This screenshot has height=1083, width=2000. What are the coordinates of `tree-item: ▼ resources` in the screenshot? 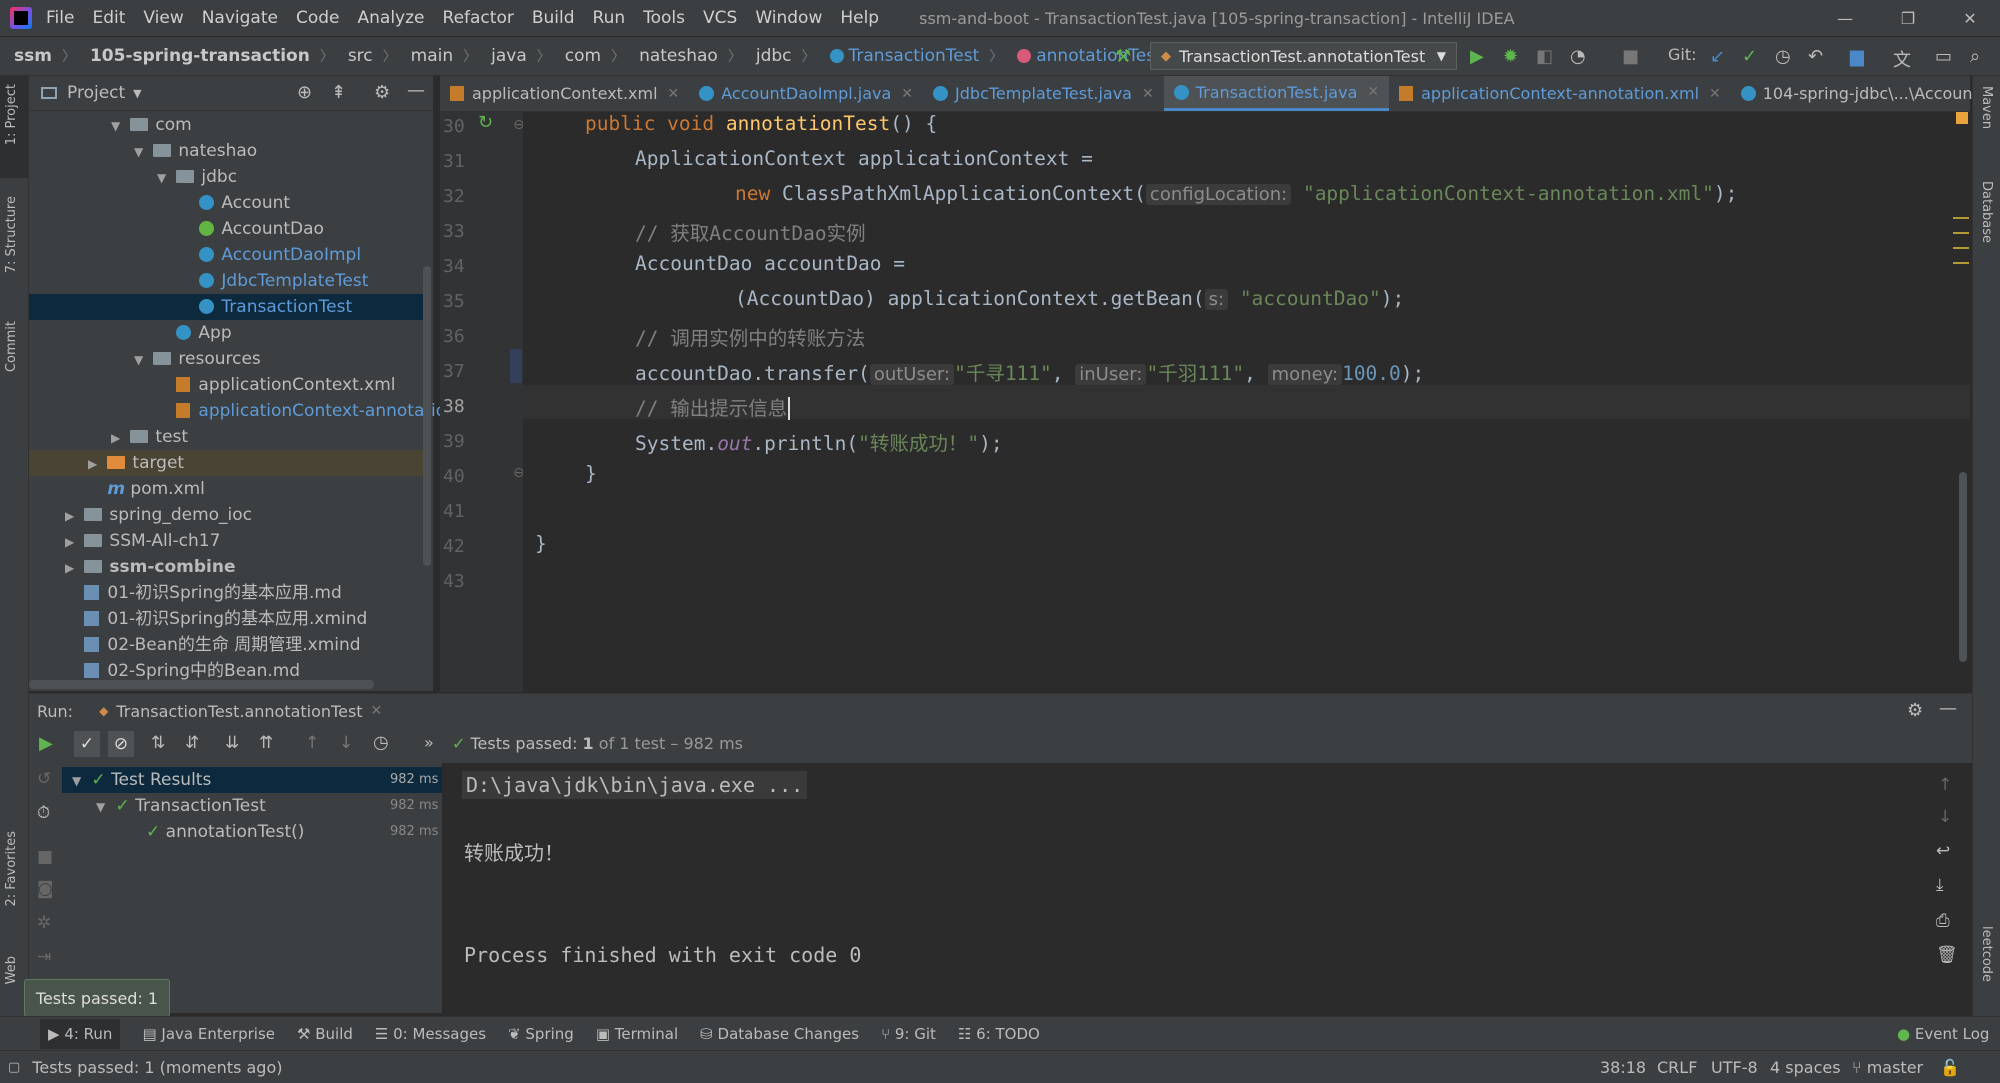 It's located at (197, 359).